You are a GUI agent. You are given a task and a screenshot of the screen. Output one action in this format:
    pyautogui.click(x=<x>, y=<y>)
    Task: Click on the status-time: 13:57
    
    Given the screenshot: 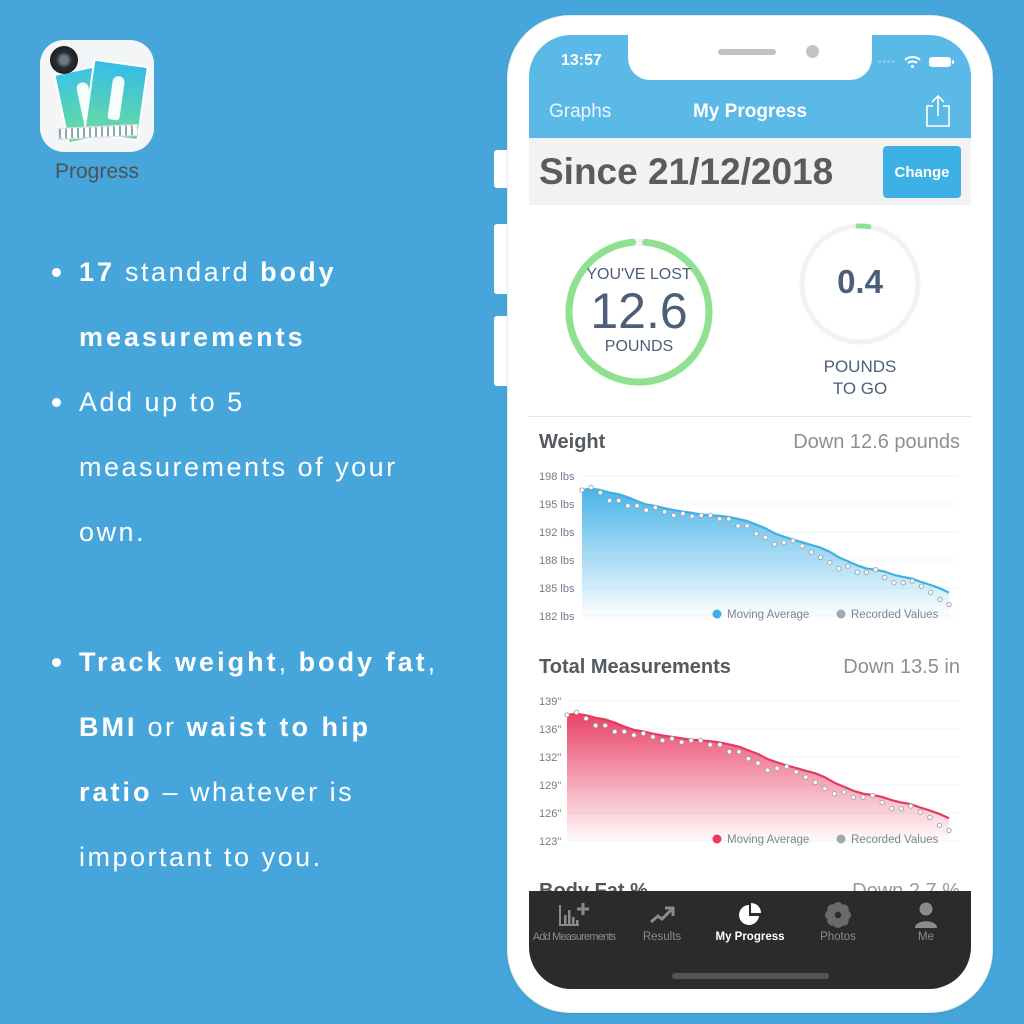 What is the action you would take?
    pyautogui.click(x=581, y=60)
    